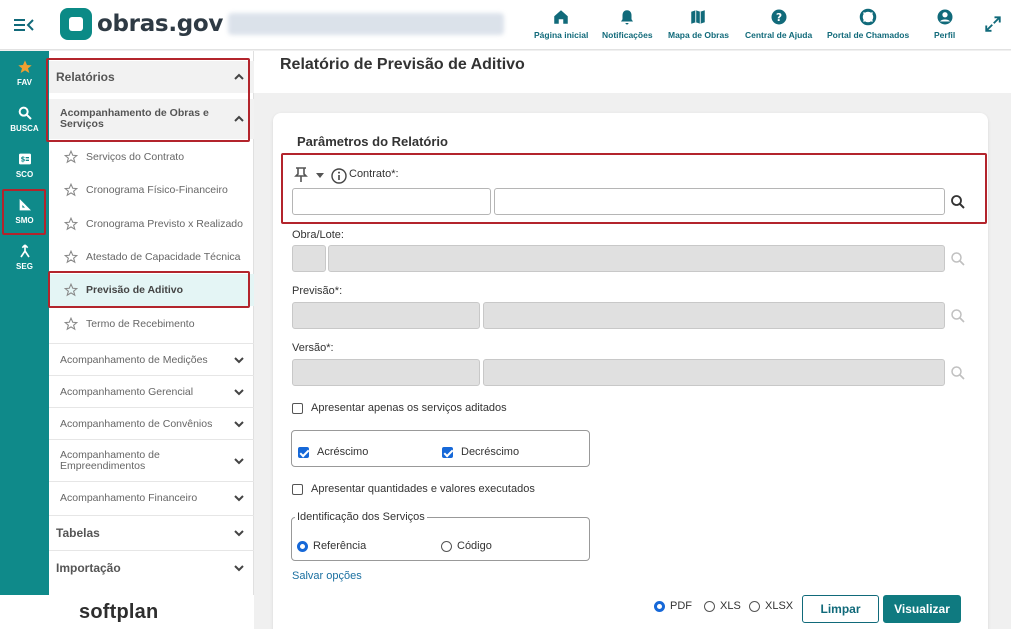 The height and width of the screenshot is (629, 1011). I want to click on decrescimo-checkbox: Decréscimo, so click(480, 452).